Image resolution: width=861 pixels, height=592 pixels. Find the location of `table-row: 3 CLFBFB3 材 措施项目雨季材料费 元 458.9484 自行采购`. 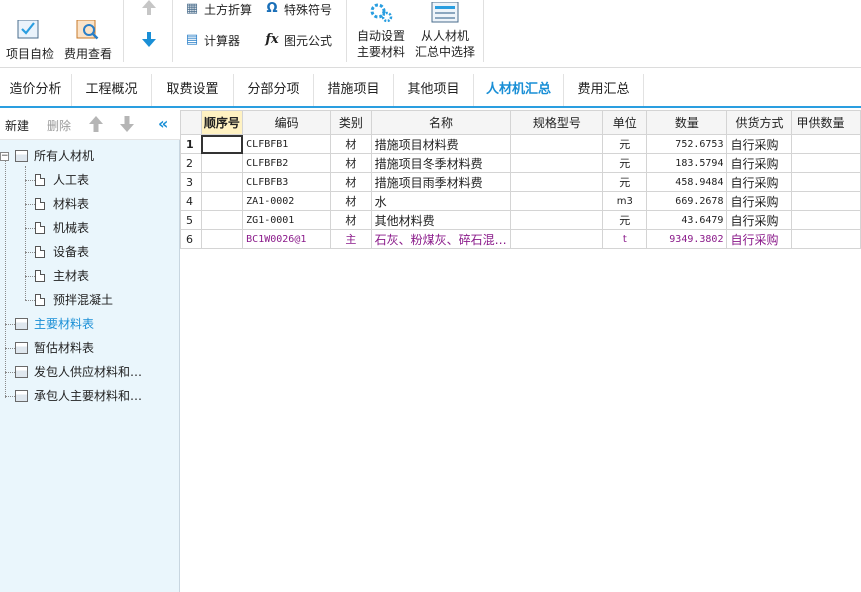

table-row: 3 CLFBFB3 材 措施项目雨季材料费 元 458.9484 自行采购 is located at coordinates (520, 182).